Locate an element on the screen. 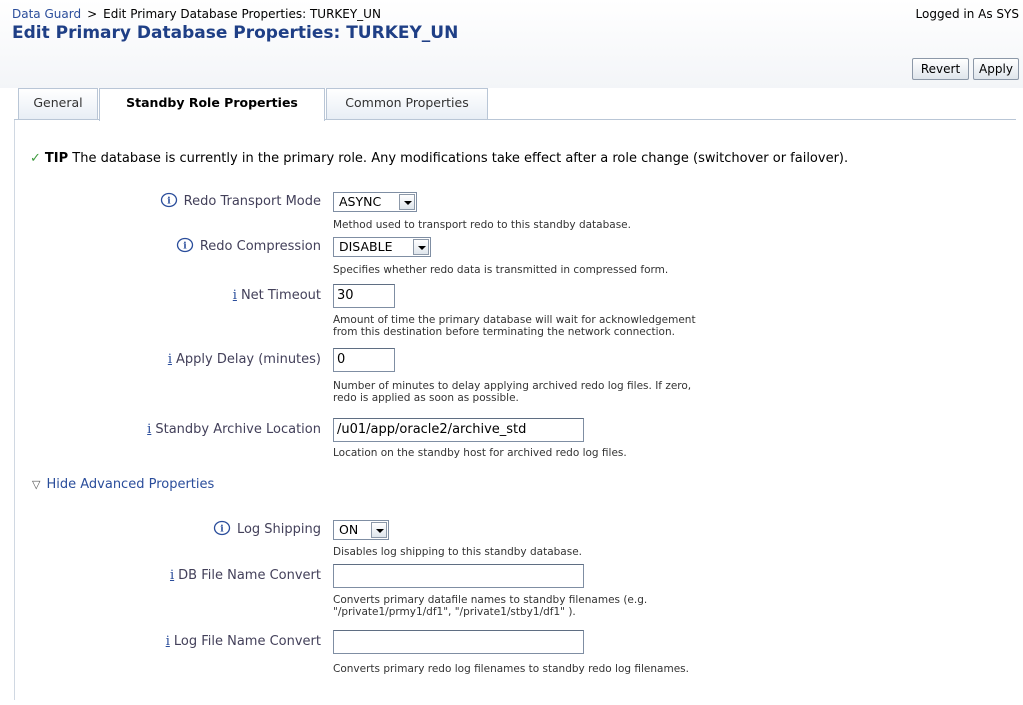 The image size is (1023, 705). redo-transport-mode-select: ASYNC is located at coordinates (375, 202).